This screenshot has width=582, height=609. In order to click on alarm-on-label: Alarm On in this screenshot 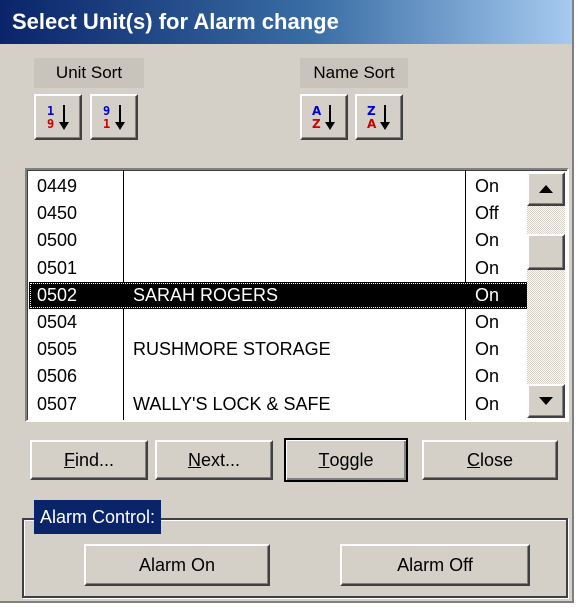, I will do `click(177, 564)`.